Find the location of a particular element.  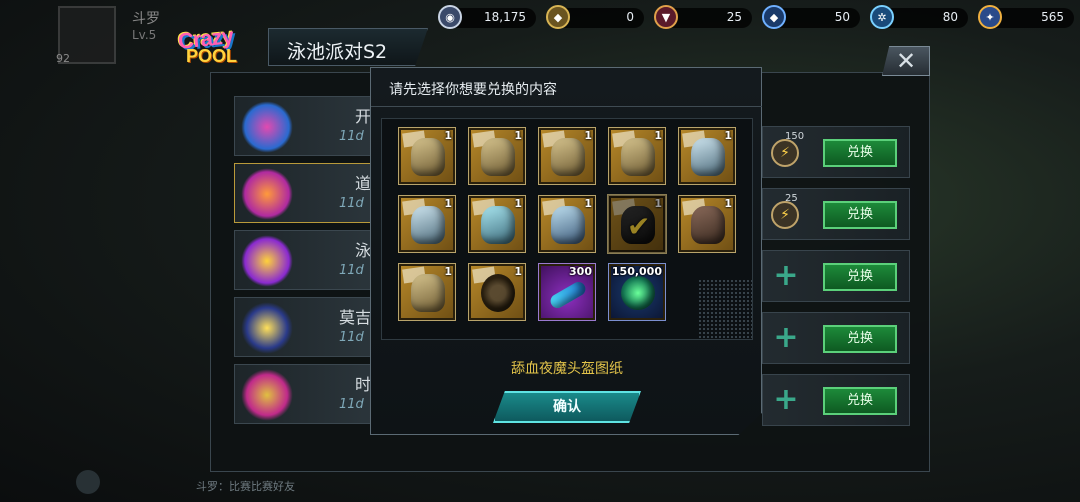

dna-item: 300 is located at coordinates (567, 292).